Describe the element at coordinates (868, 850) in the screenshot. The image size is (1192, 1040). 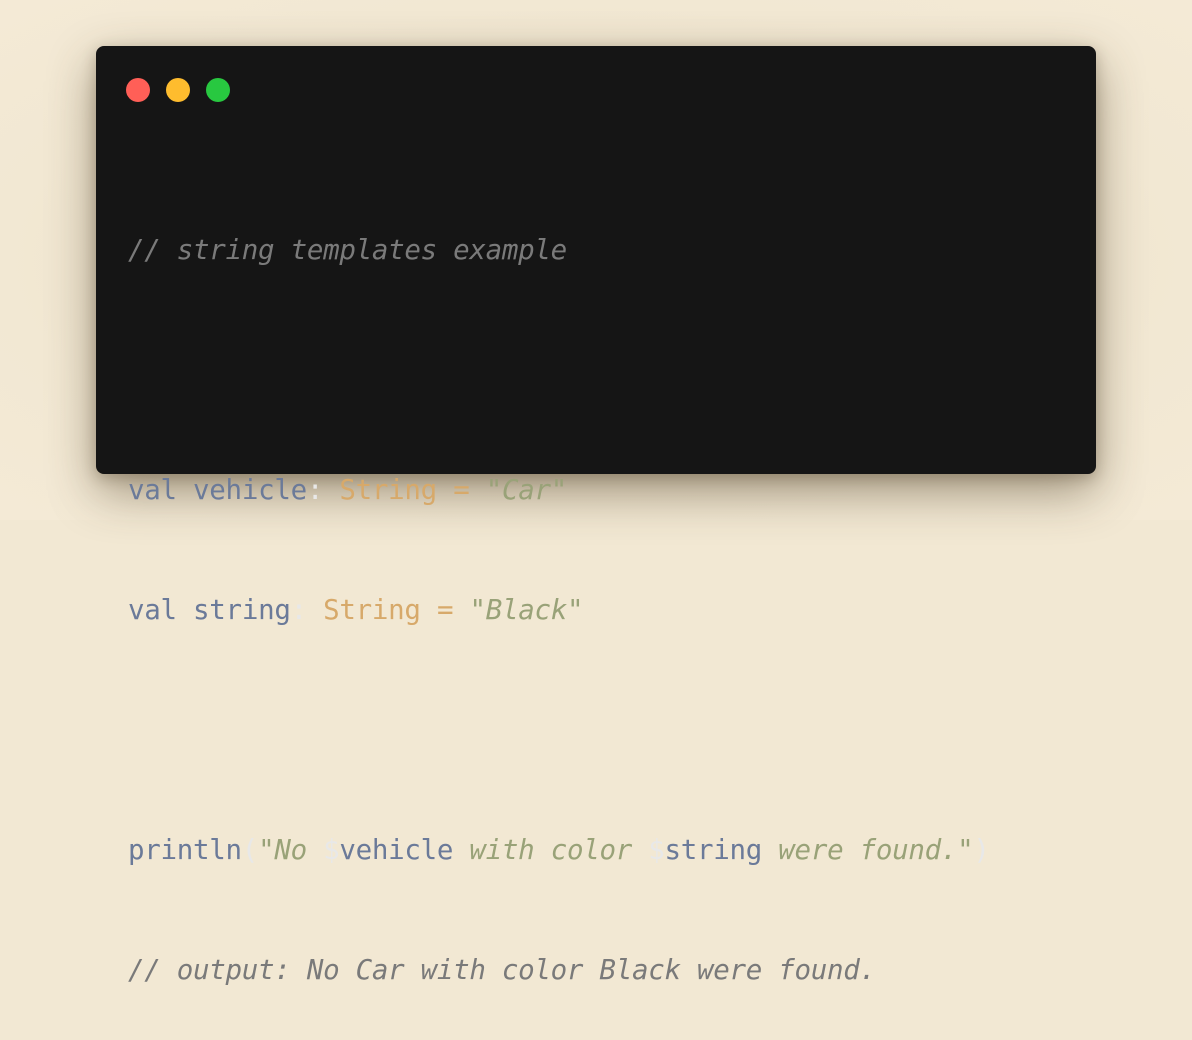
I see `template-string-end: were found."` at that location.